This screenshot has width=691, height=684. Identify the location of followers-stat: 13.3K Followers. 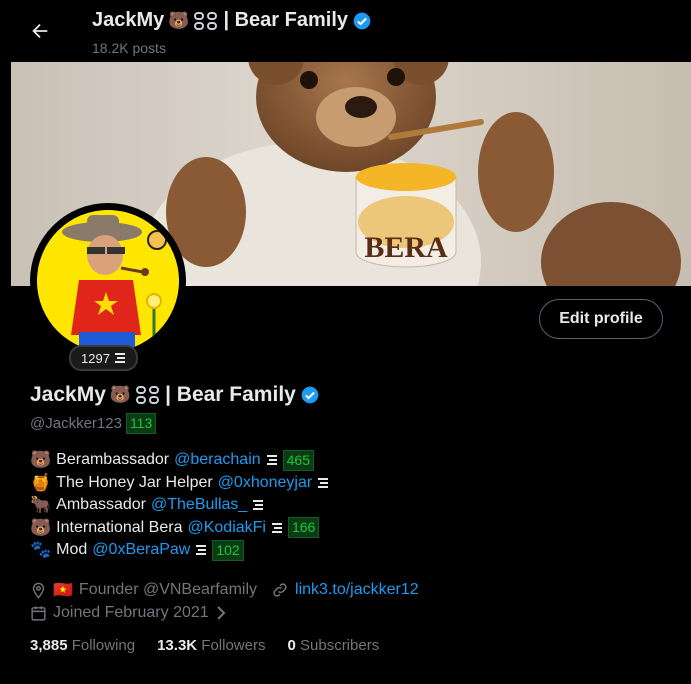
(211, 645).